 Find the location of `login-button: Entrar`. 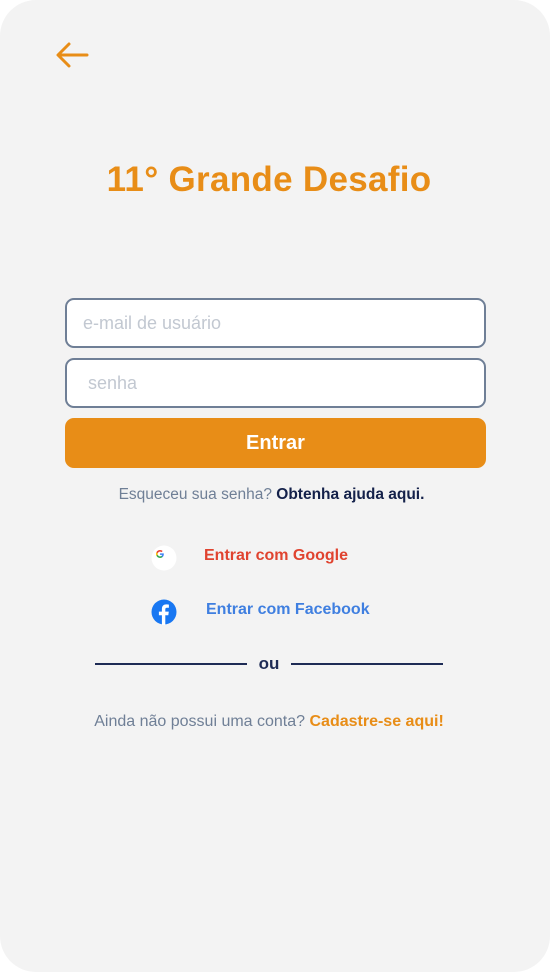

login-button: Entrar is located at coordinates (275, 443).